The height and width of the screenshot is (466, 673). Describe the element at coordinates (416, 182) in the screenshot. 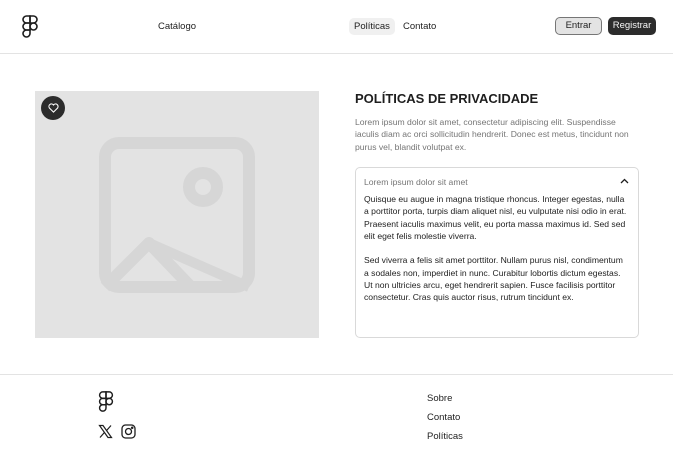

I see `accordion-title: Lorem ipsum dolor sit amet` at that location.